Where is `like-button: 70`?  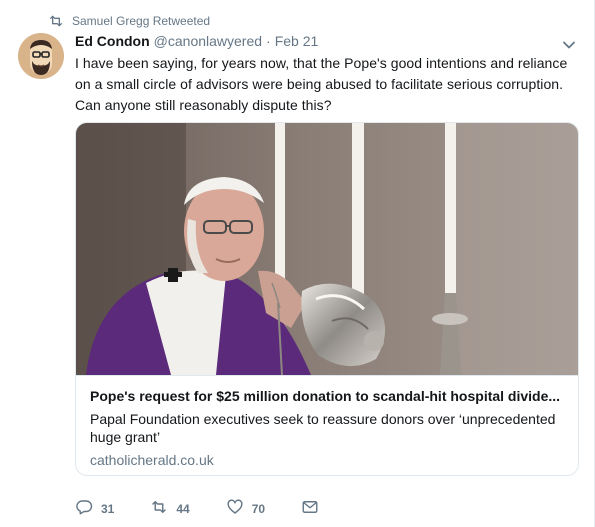 like-button: 70 is located at coordinates (245, 508).